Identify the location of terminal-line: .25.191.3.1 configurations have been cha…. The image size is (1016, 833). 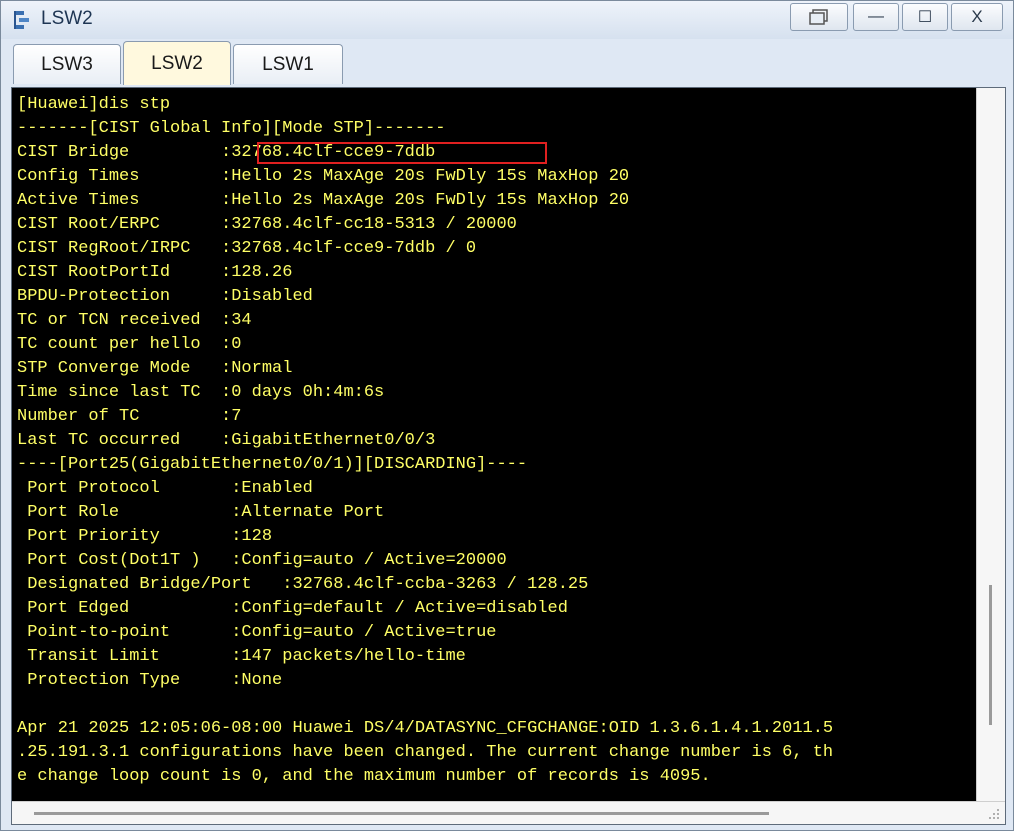
(425, 752).